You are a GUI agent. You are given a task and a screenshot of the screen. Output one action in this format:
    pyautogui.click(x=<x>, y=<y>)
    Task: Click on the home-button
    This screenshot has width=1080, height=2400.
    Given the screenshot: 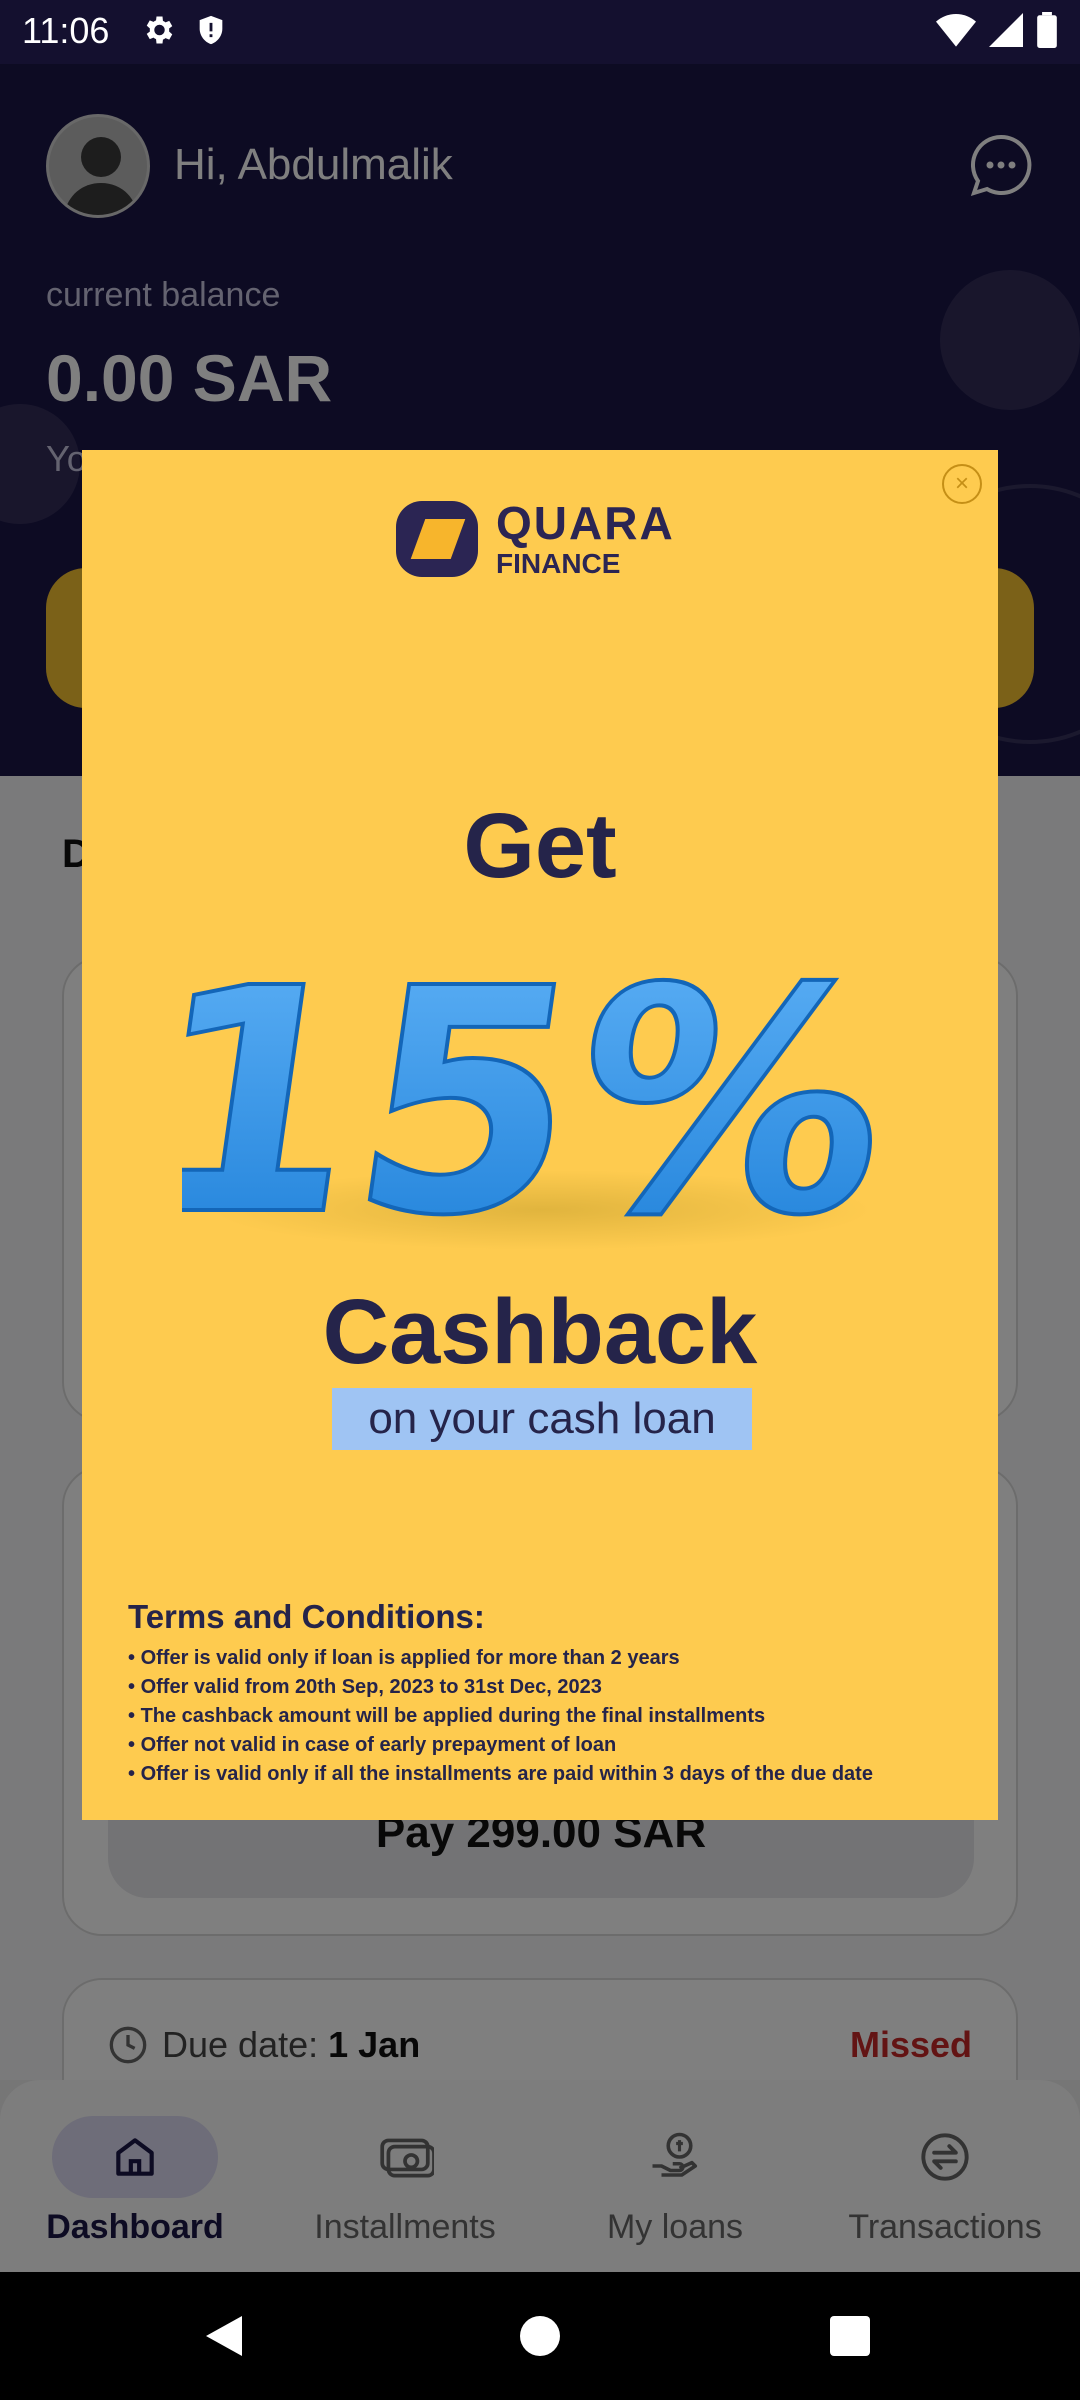 What is the action you would take?
    pyautogui.click(x=540, y=2336)
    